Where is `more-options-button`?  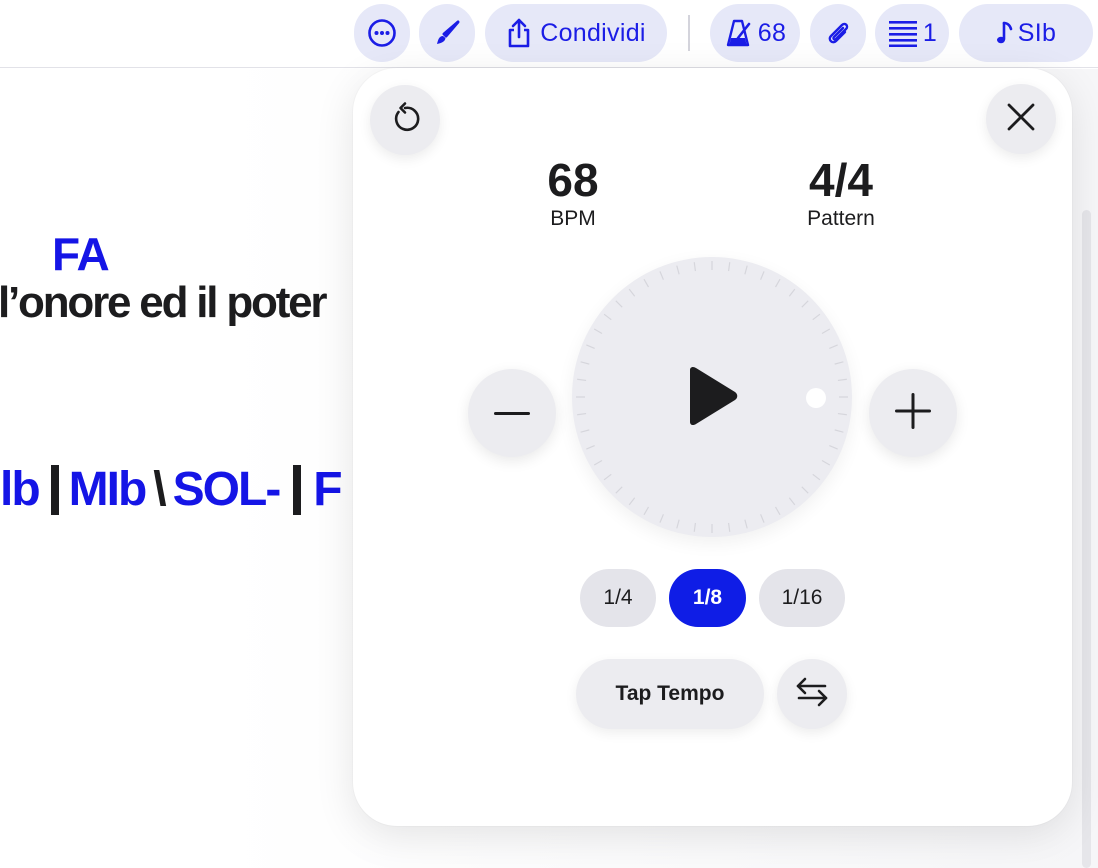
more-options-button is located at coordinates (382, 33).